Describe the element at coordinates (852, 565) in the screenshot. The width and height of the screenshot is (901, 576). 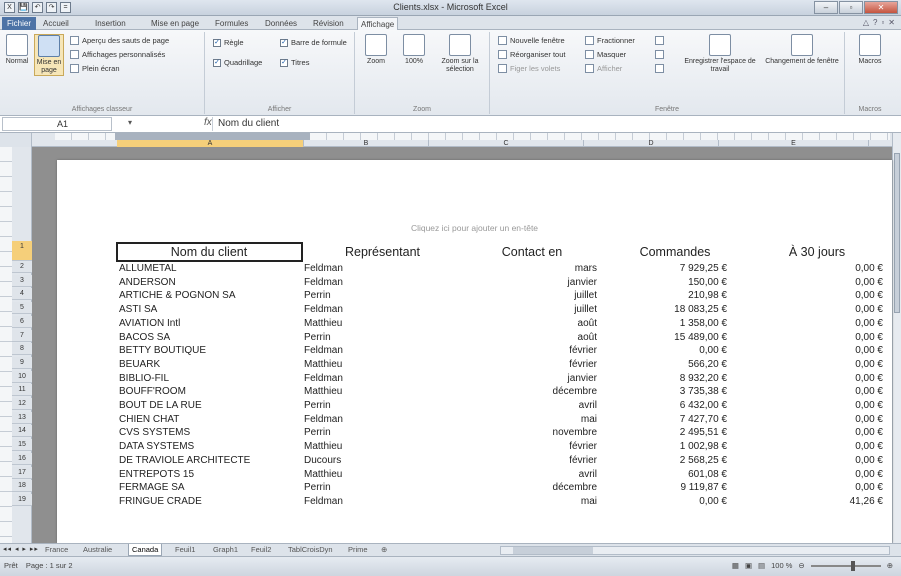
I see `zoom-slider-thumb` at that location.